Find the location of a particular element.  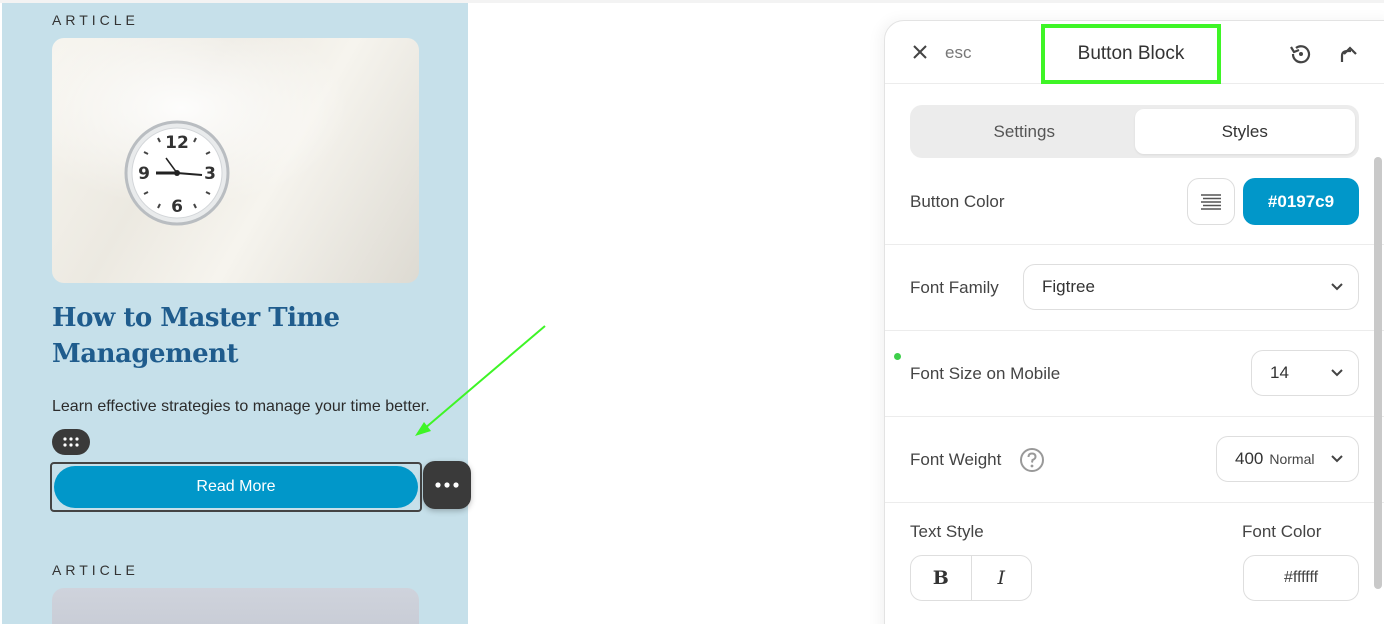

clock-image: 12 3 6 9 is located at coordinates (177, 173).